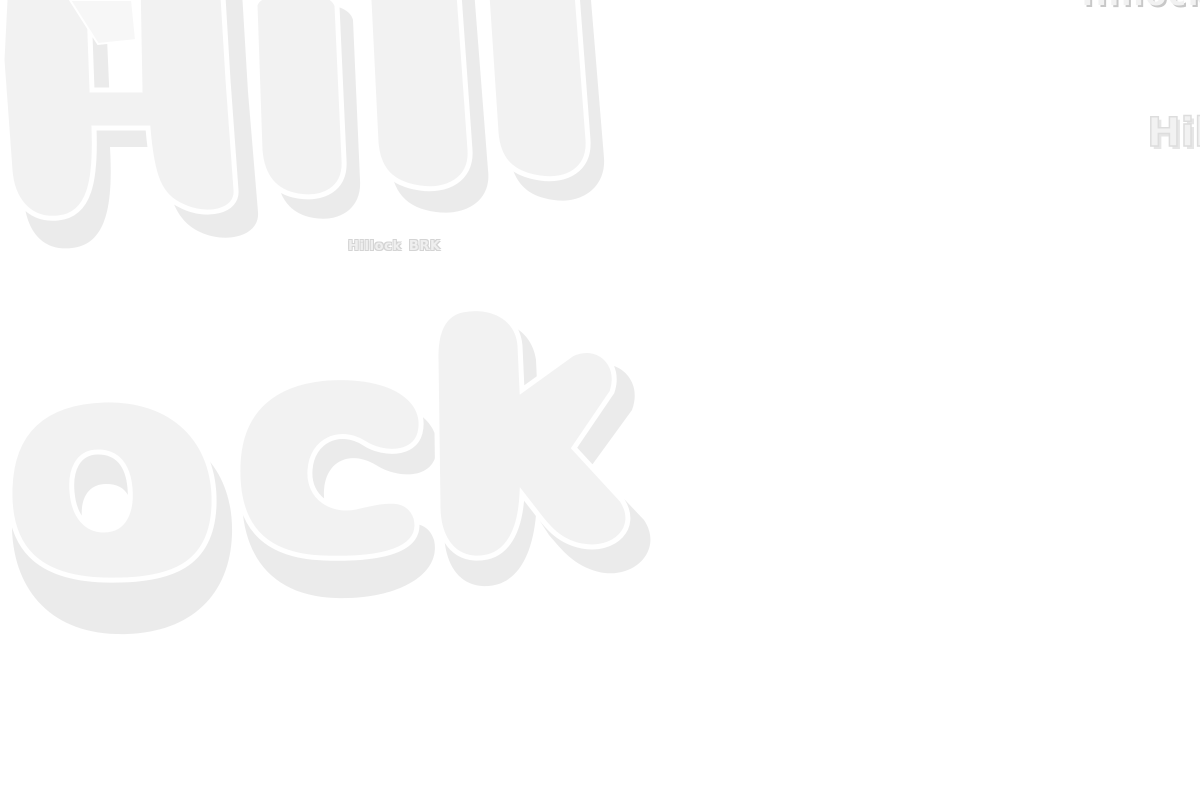 This screenshot has height=800, width=1200. Describe the element at coordinates (1173, 133) in the screenshot. I see `corner-text-mid: Hil` at that location.